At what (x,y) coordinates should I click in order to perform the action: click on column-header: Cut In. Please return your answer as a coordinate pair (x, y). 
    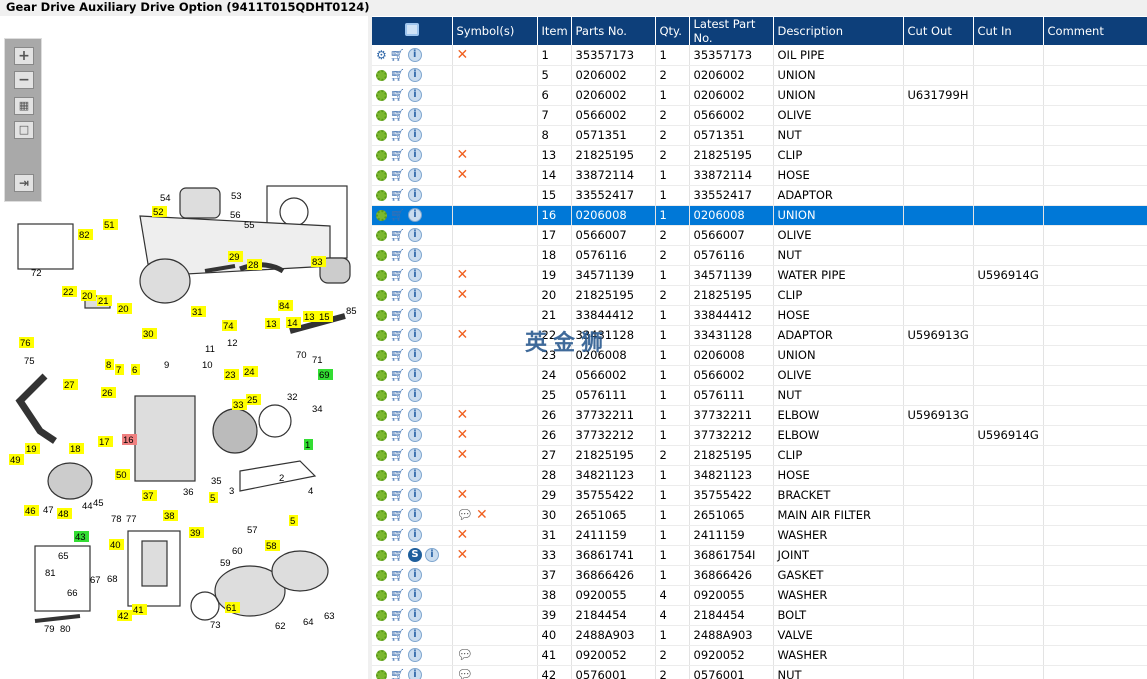
    Looking at the image, I should click on (1008, 31).